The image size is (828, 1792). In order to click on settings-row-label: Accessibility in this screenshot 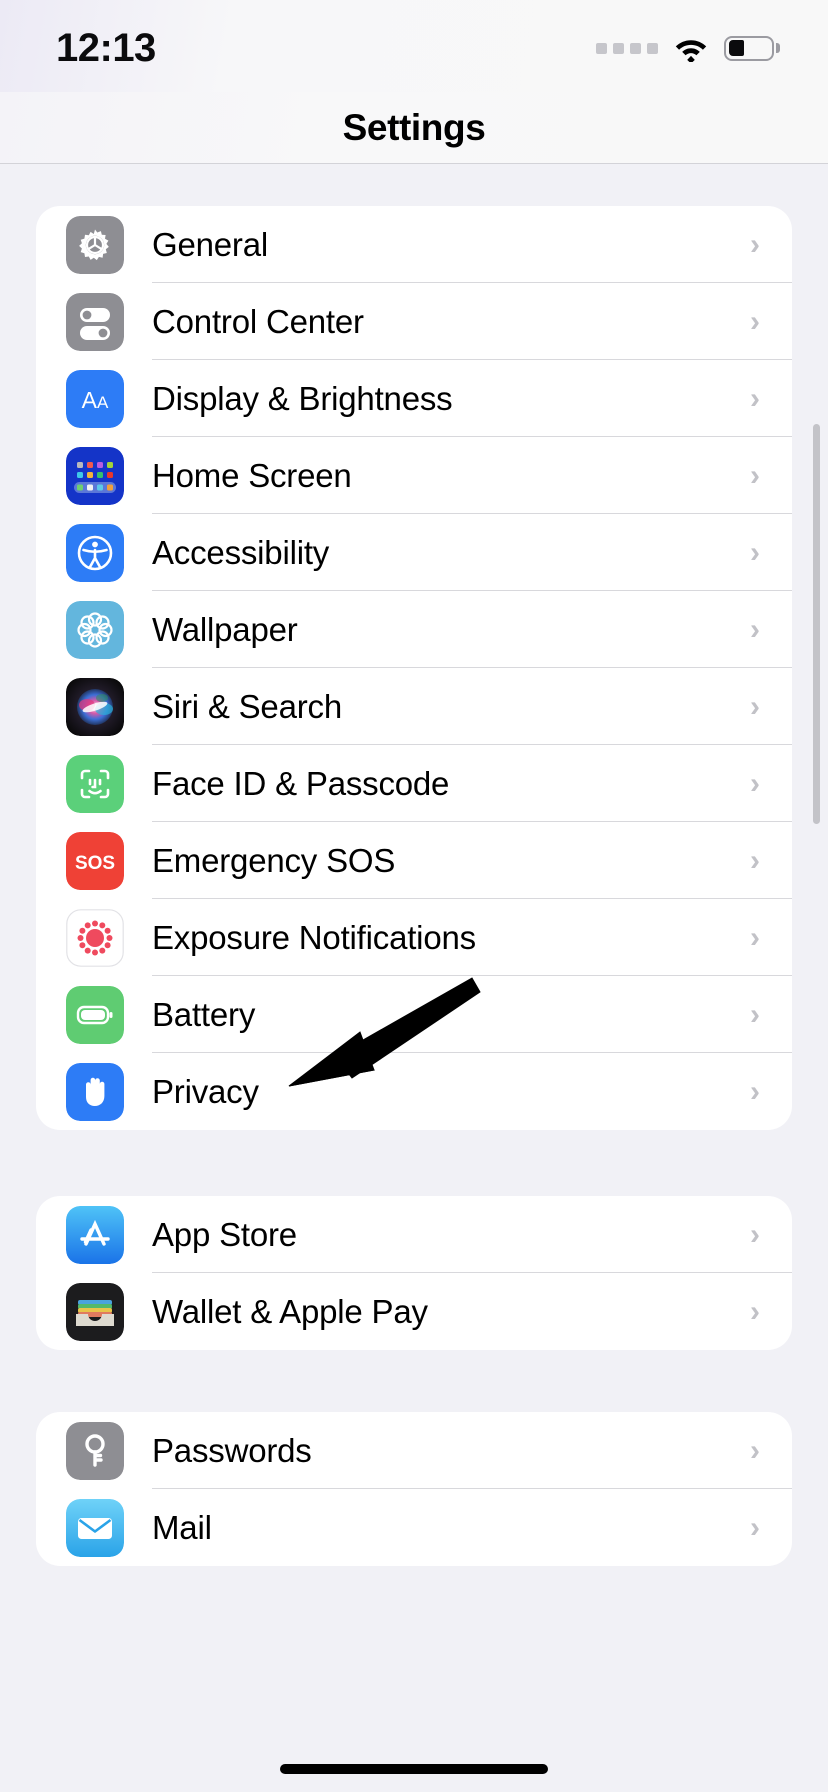, I will do `click(241, 552)`.